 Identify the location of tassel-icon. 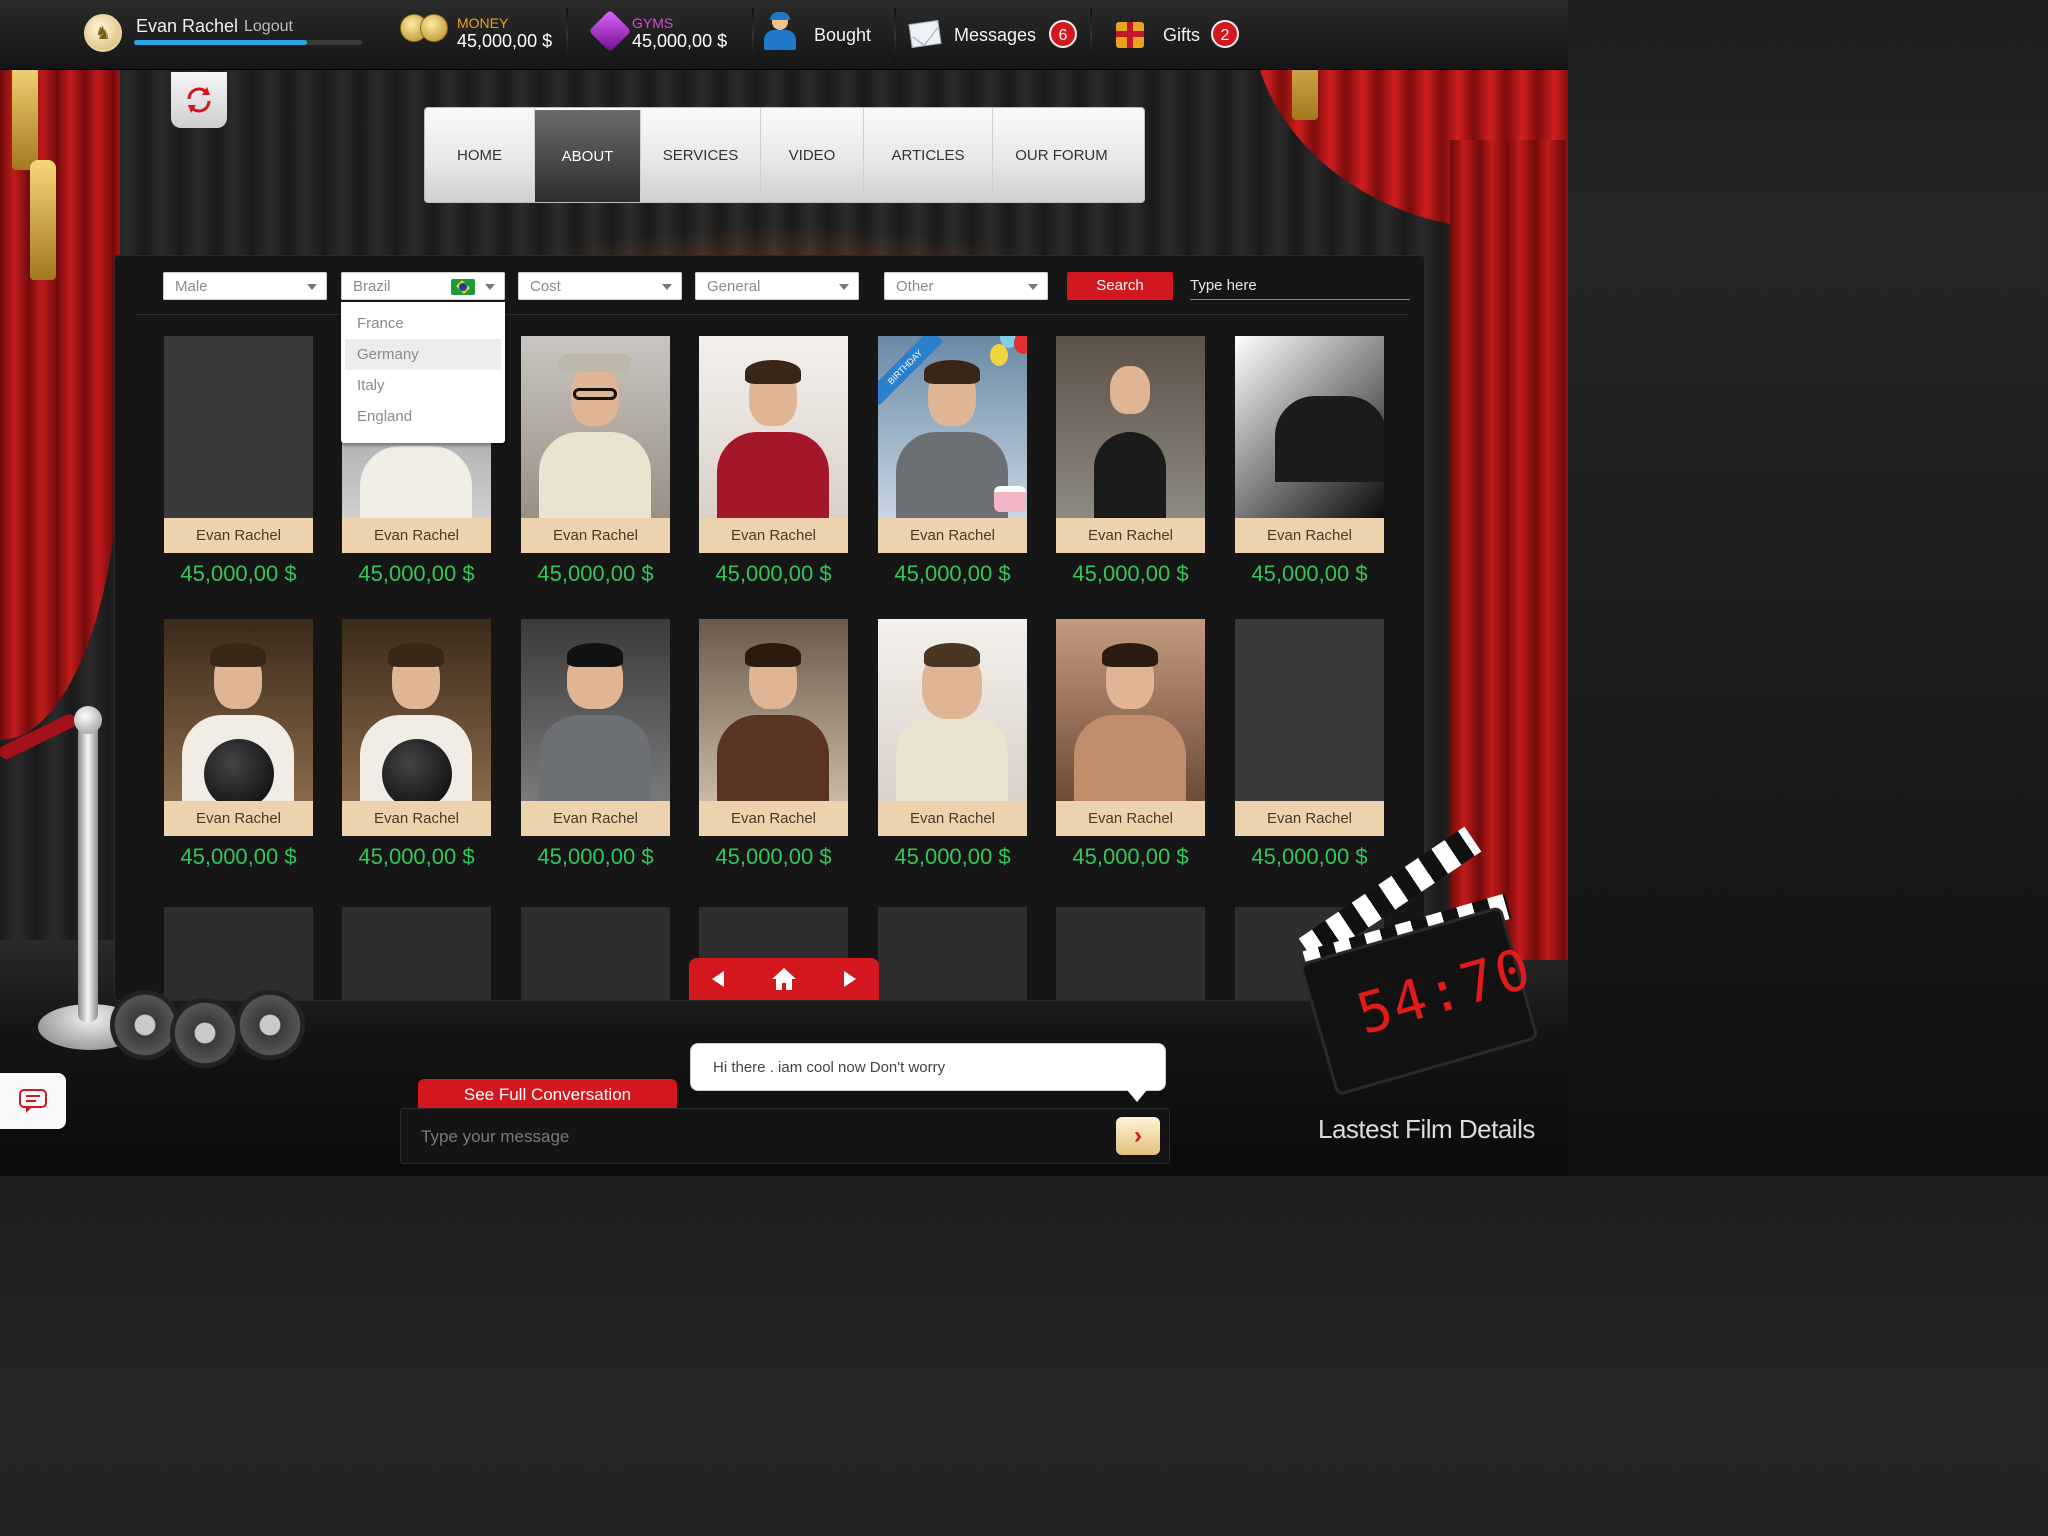
(43, 220).